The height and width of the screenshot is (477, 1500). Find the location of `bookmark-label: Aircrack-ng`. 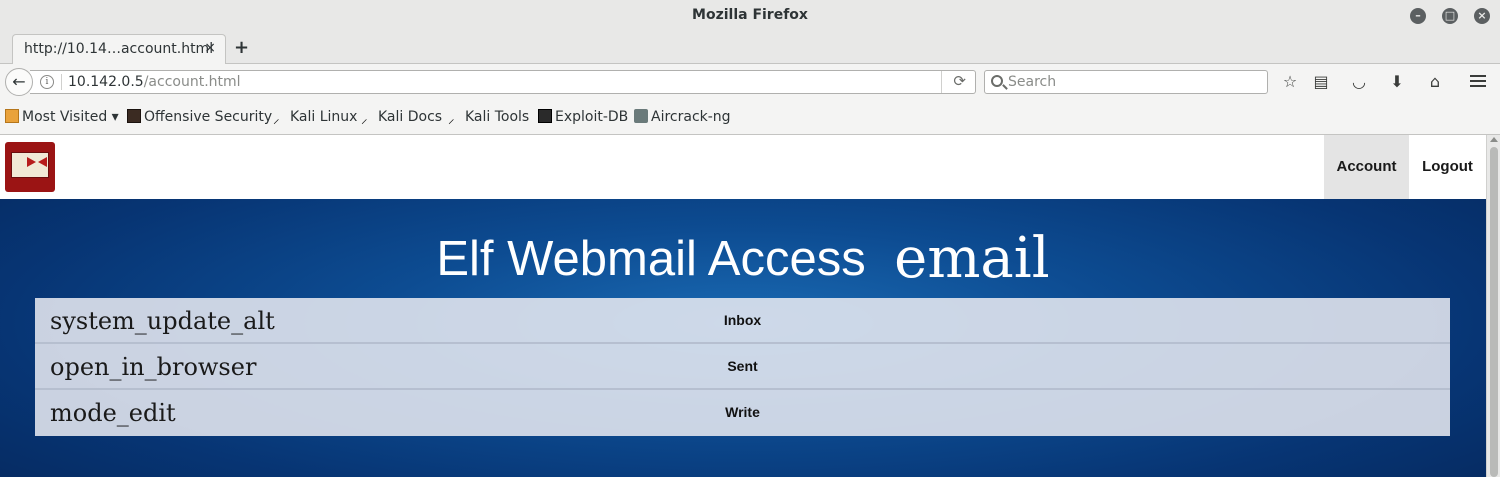

bookmark-label: Aircrack-ng is located at coordinates (691, 117).